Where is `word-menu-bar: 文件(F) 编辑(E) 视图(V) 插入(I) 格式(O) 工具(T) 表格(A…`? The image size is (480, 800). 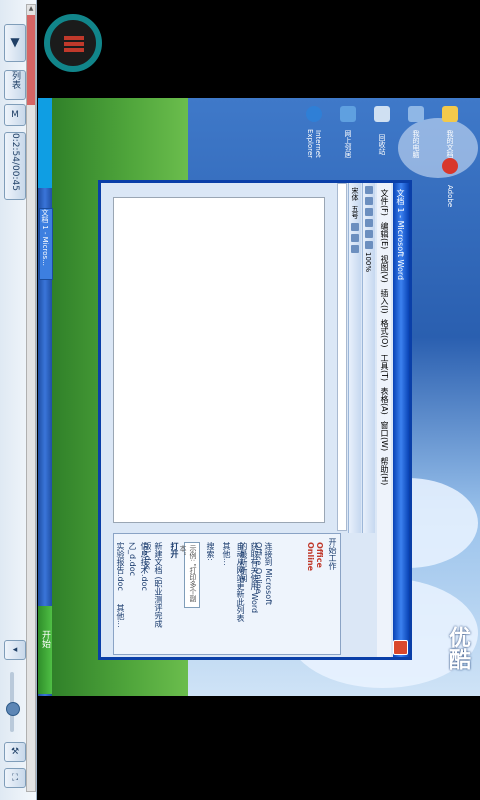
word-menu-bar: 文件(F) 编辑(E) 视图(V) 插入(I) 格式(O) 工具(T) 表格(A… is located at coordinates (384, 420).